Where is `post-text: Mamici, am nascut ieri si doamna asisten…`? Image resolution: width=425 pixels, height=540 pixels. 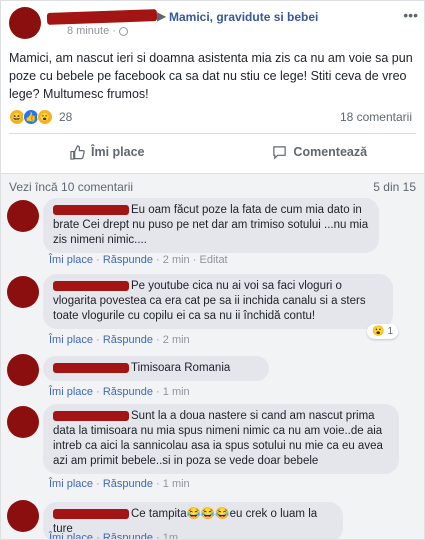 post-text: Mamici, am nascut ieri si doamna asisten… is located at coordinates (211, 76).